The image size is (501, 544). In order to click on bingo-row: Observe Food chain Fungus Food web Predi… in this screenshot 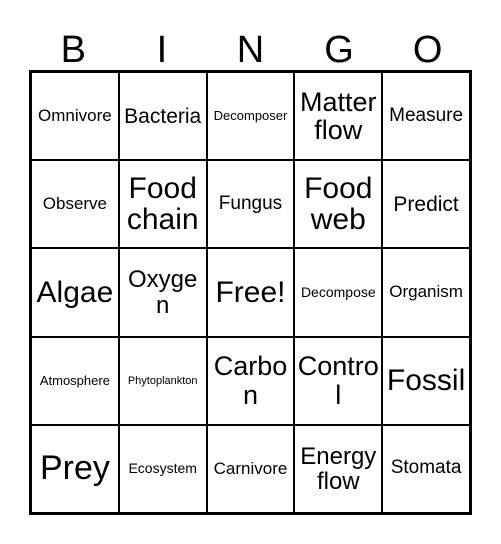, I will do `click(250, 205)`.